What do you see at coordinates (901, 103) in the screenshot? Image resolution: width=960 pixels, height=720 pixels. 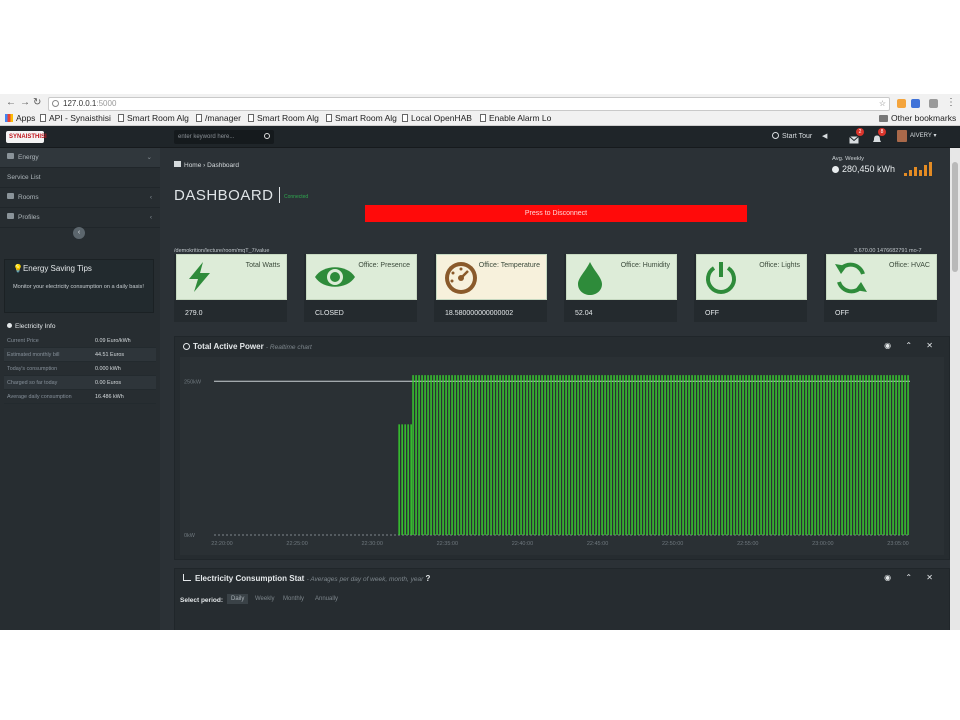 I see `rss-extension-icon` at bounding box center [901, 103].